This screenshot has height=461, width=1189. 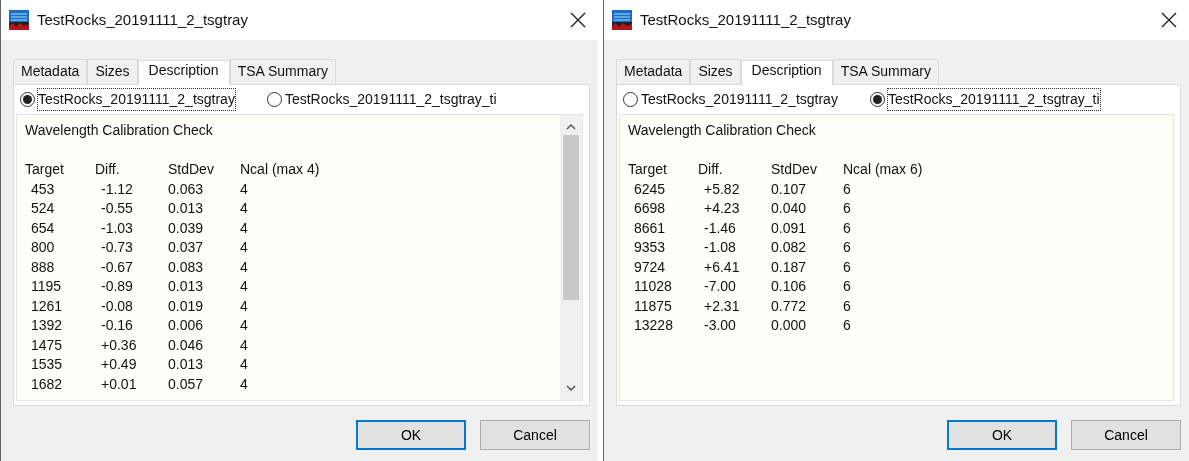 What do you see at coordinates (46, 286) in the screenshot?
I see `table-cell-text: 1195` at bounding box center [46, 286].